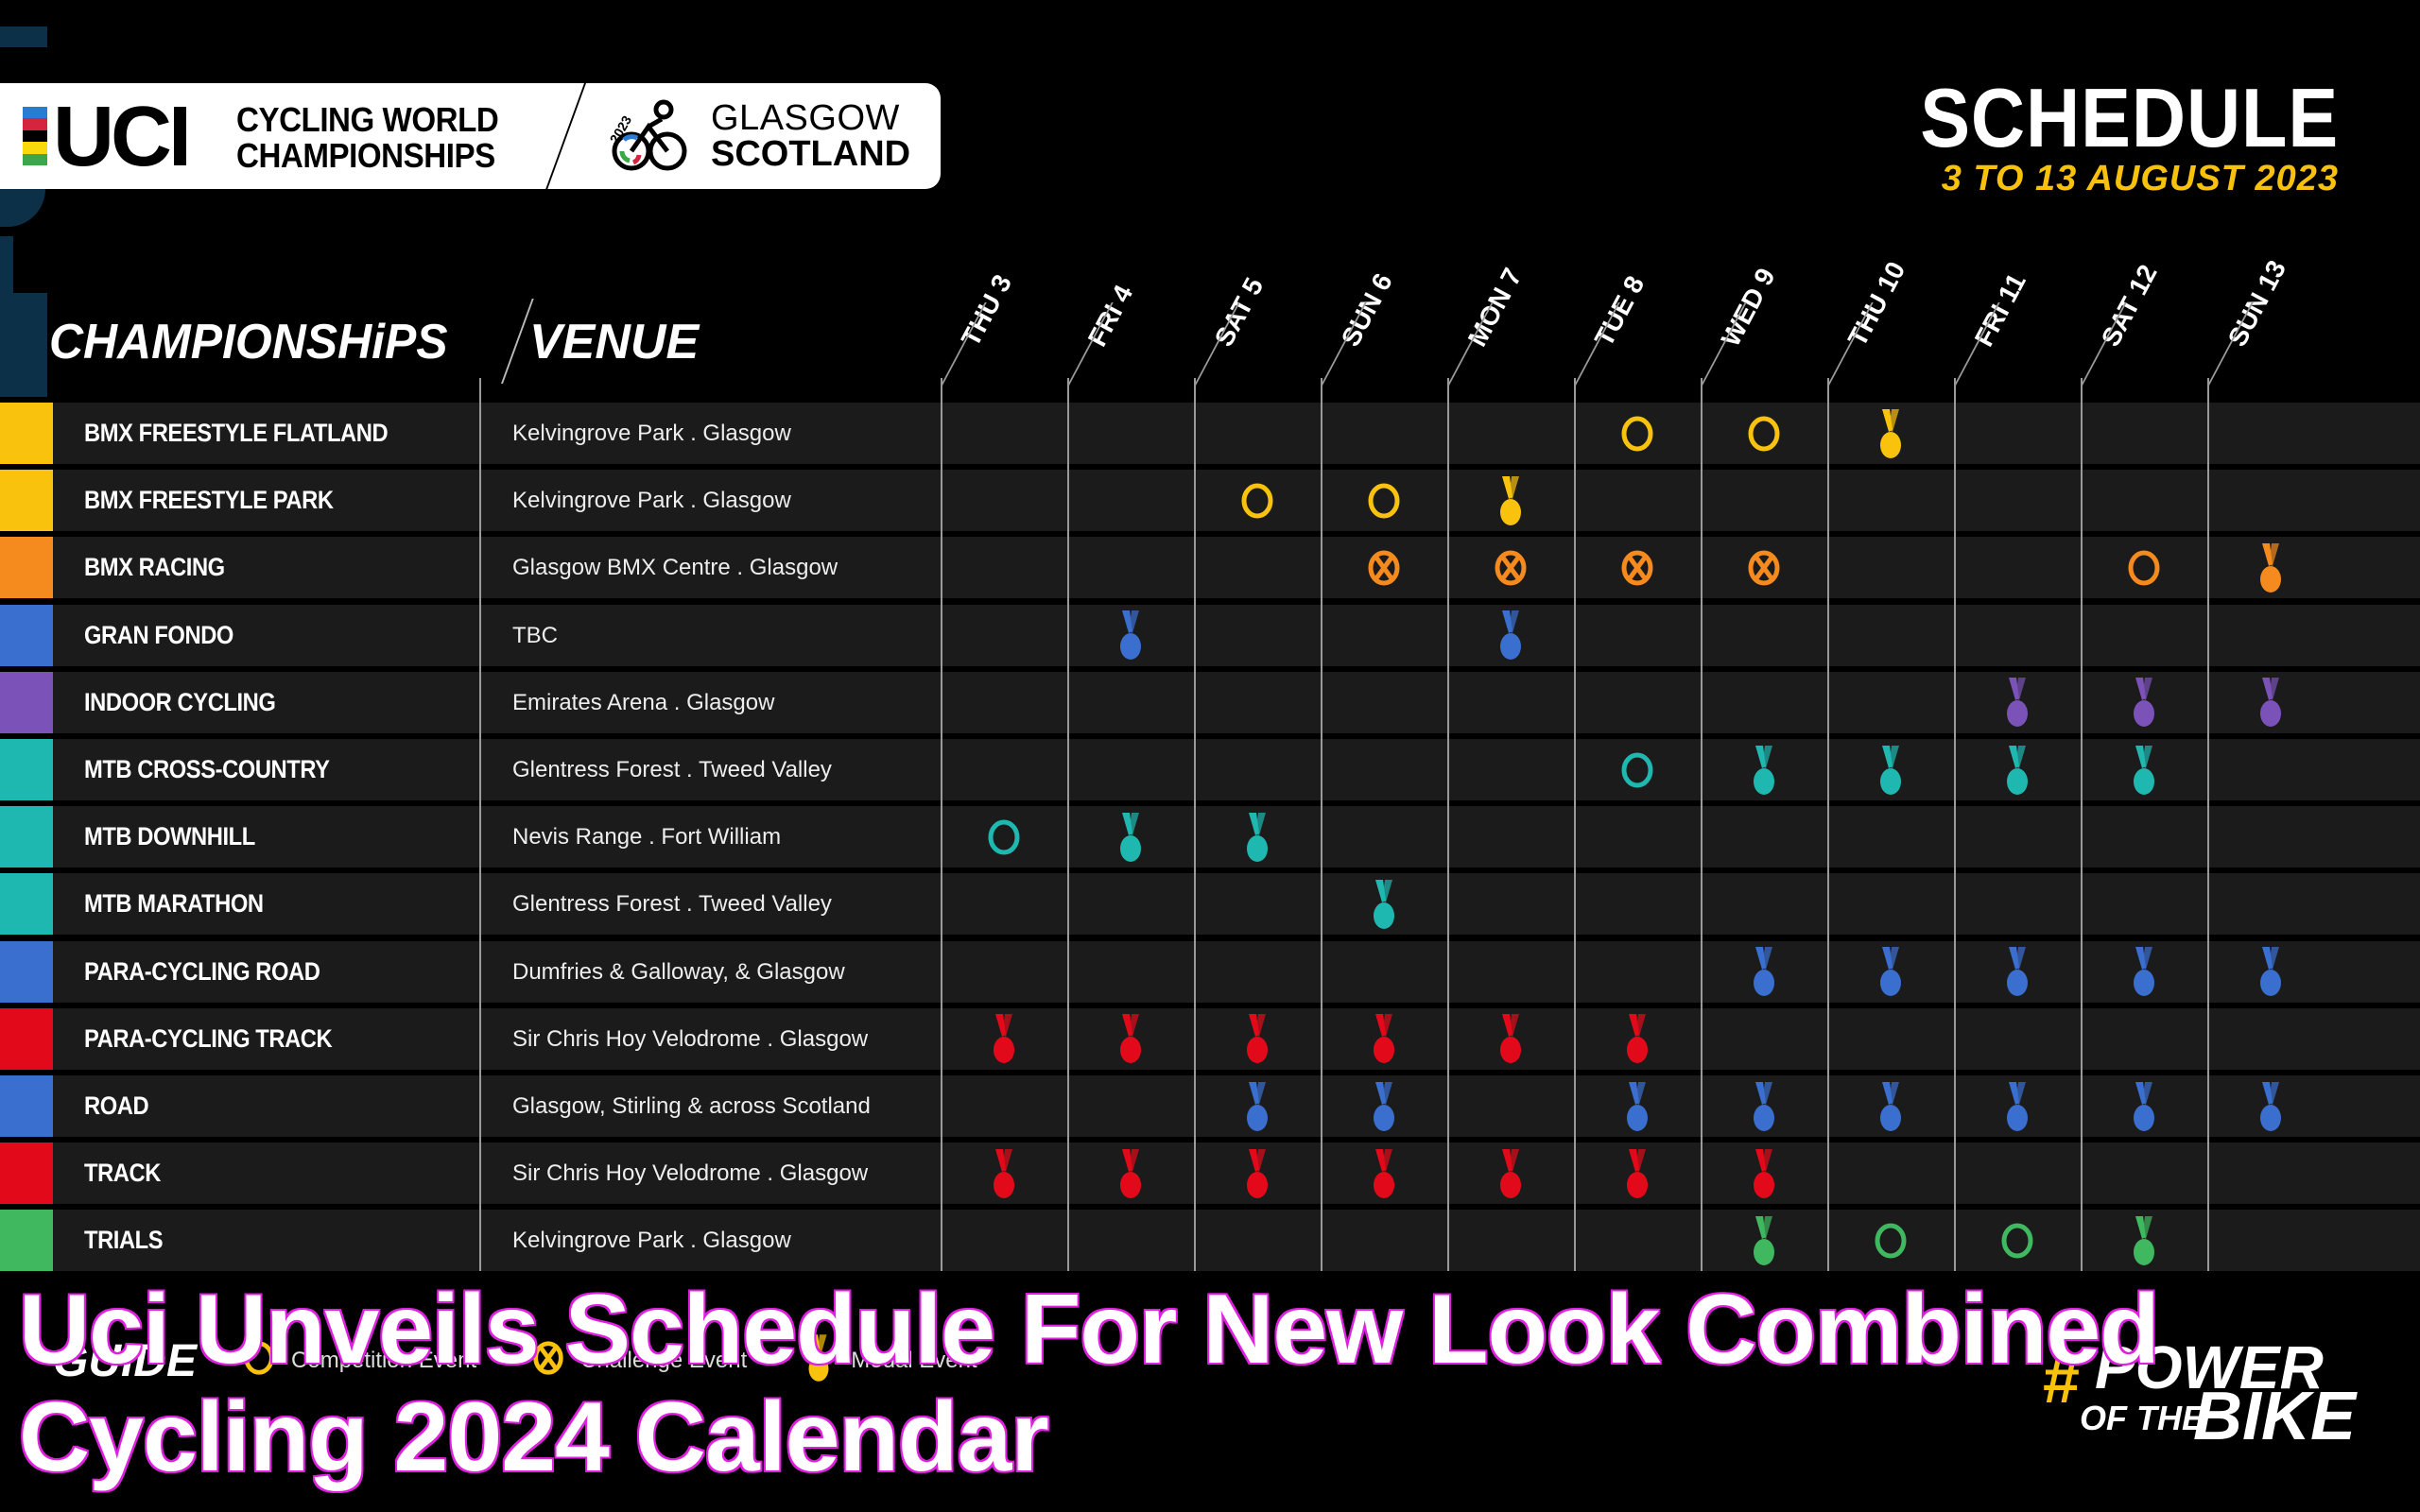 This screenshot has height=1512, width=2420. Describe the element at coordinates (209, 500) in the screenshot. I see `championship-name: BMX FREESTYLE PARK` at that location.